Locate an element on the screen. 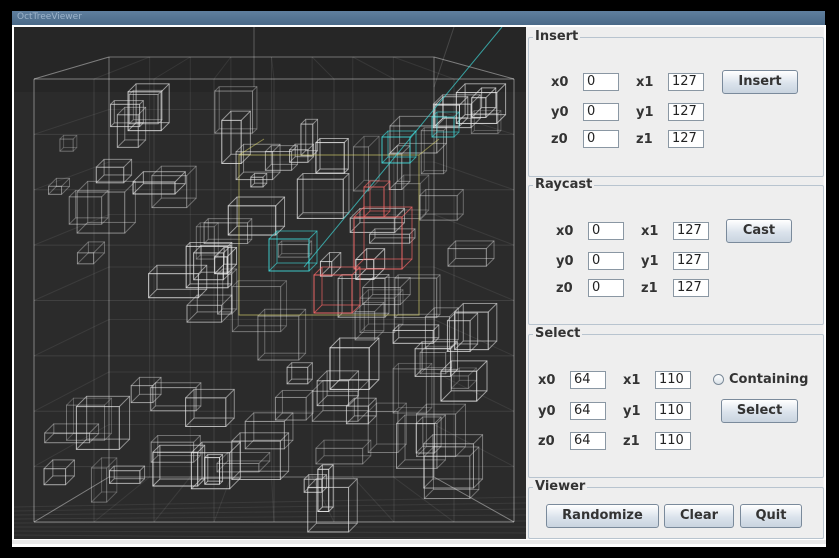  select-y0-field: 64 is located at coordinates (588, 411).